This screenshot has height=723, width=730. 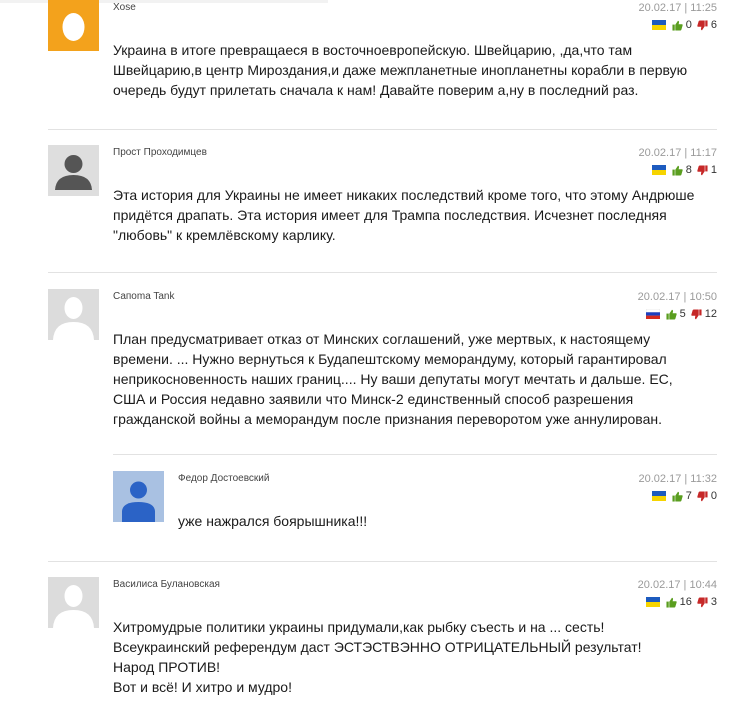 I want to click on comment-date: 20.02.17 | 10:44, so click(x=677, y=585).